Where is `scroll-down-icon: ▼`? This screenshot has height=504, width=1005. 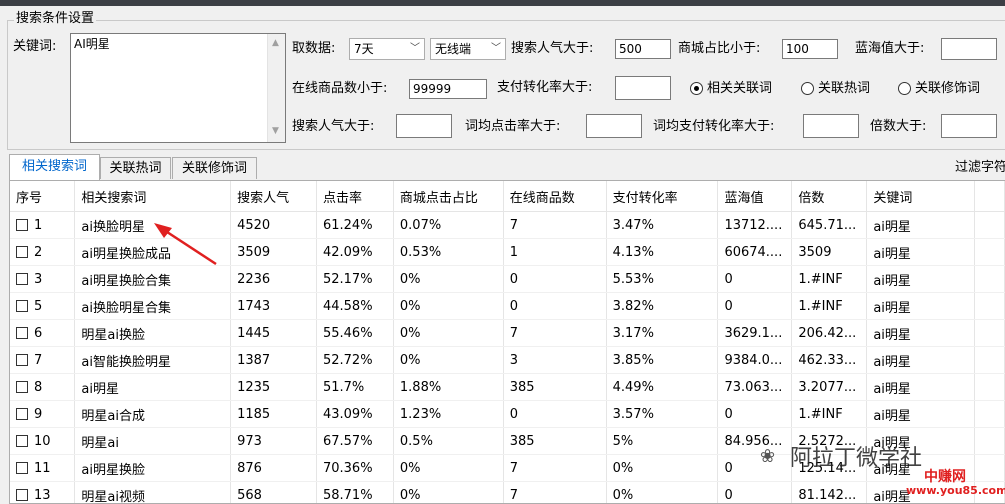
scroll-down-icon: ▼ is located at coordinates (275, 131).